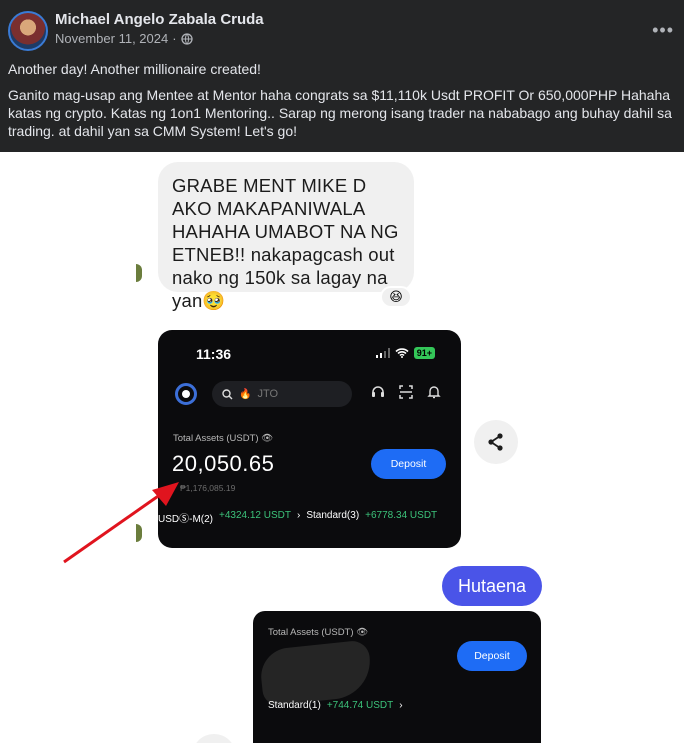  What do you see at coordinates (333, 515) in the screenshot?
I see `position-label-2: Standard(3)` at bounding box center [333, 515].